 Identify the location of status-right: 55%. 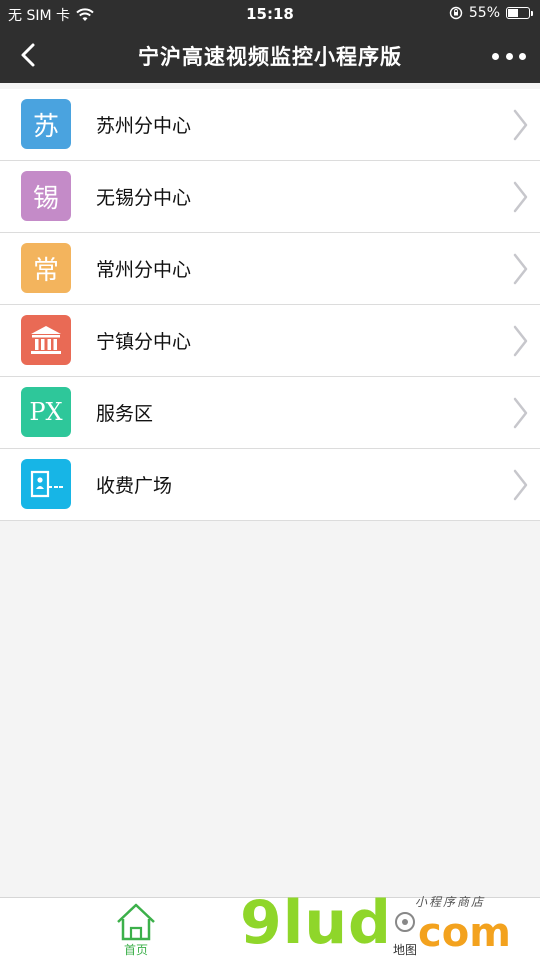
(491, 13).